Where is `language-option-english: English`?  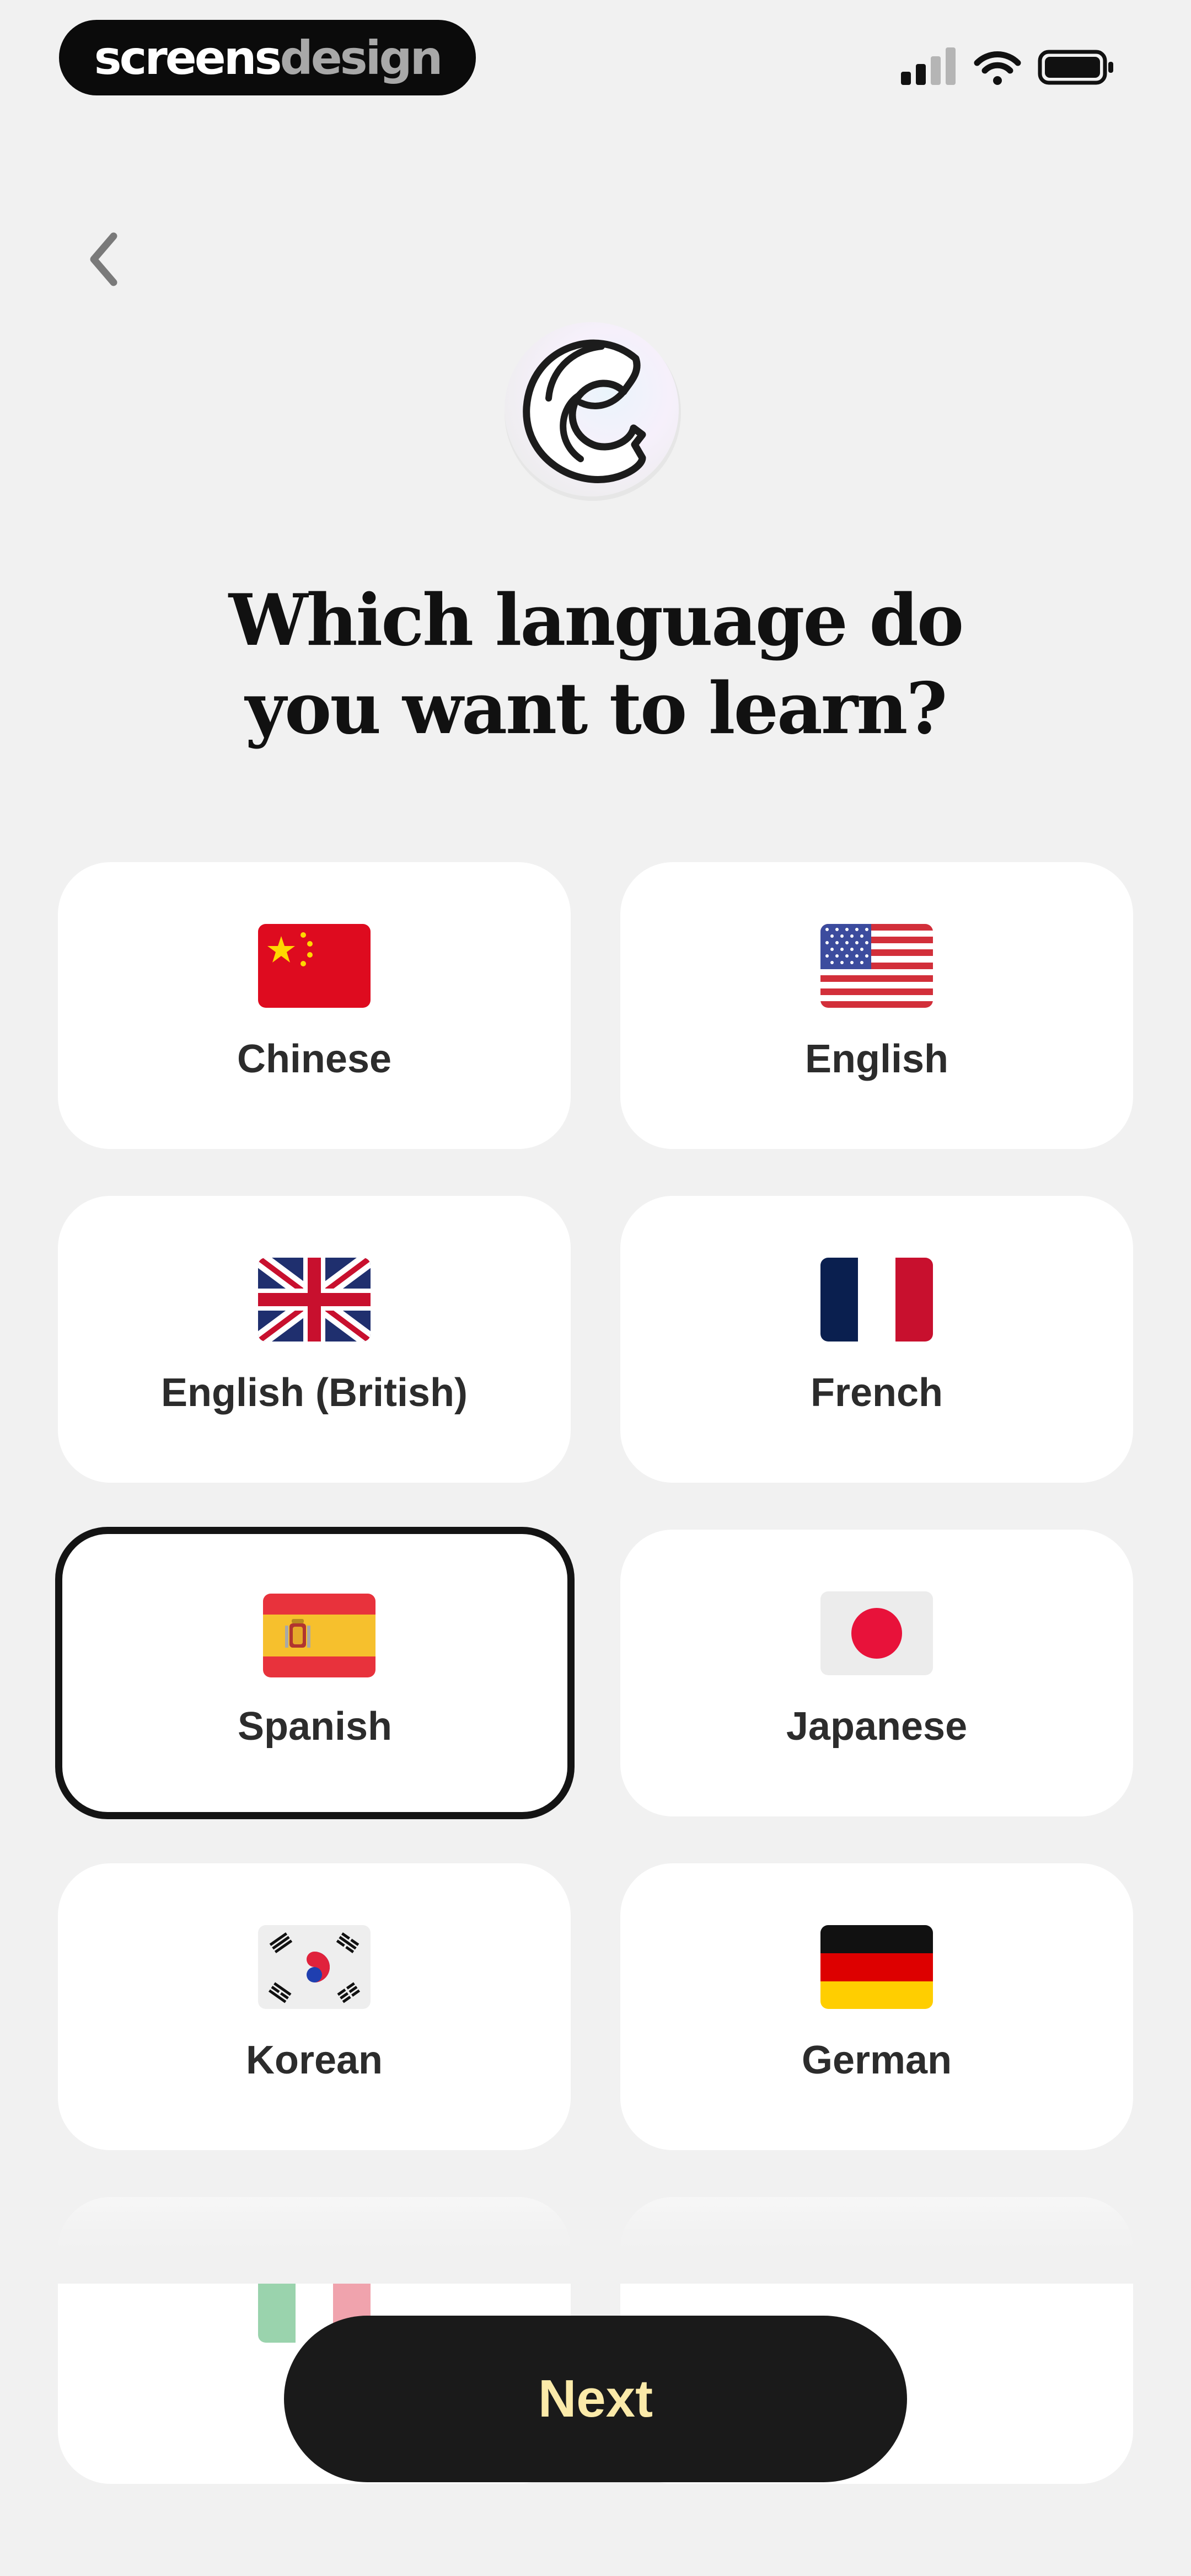
language-option-english: English is located at coordinates (876, 1005).